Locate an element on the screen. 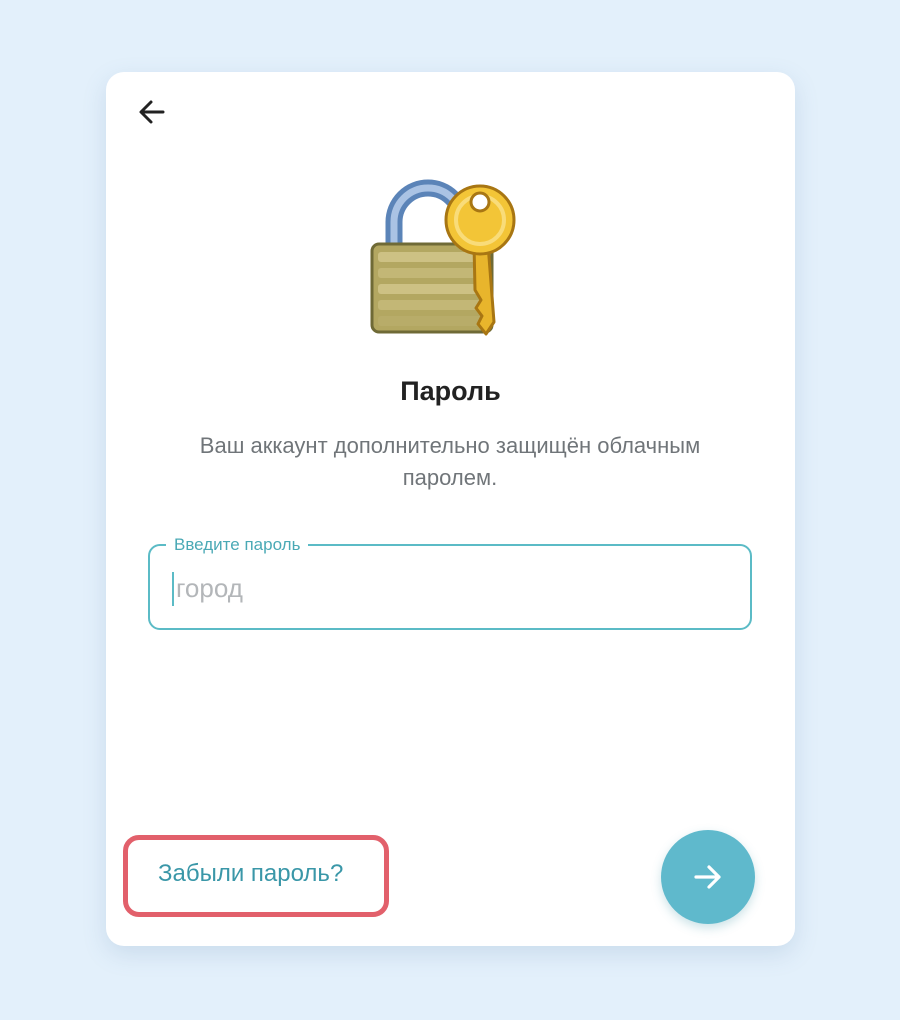 The width and height of the screenshot is (900, 1020). page-title: Пароль is located at coordinates (450, 391).